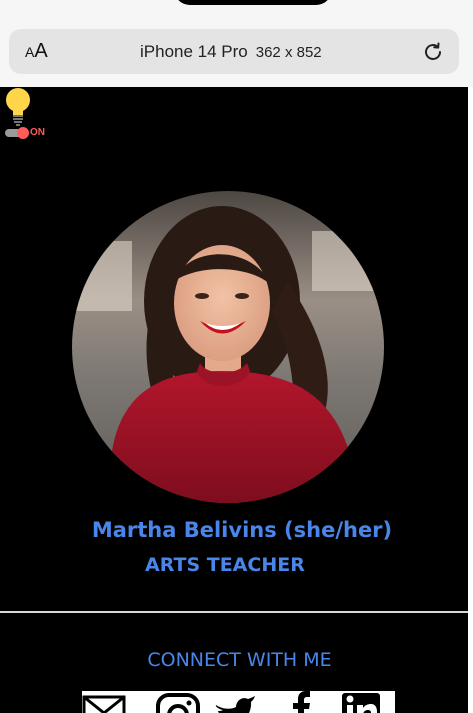 The image size is (473, 713). I want to click on facebook-link, so click(299, 702).